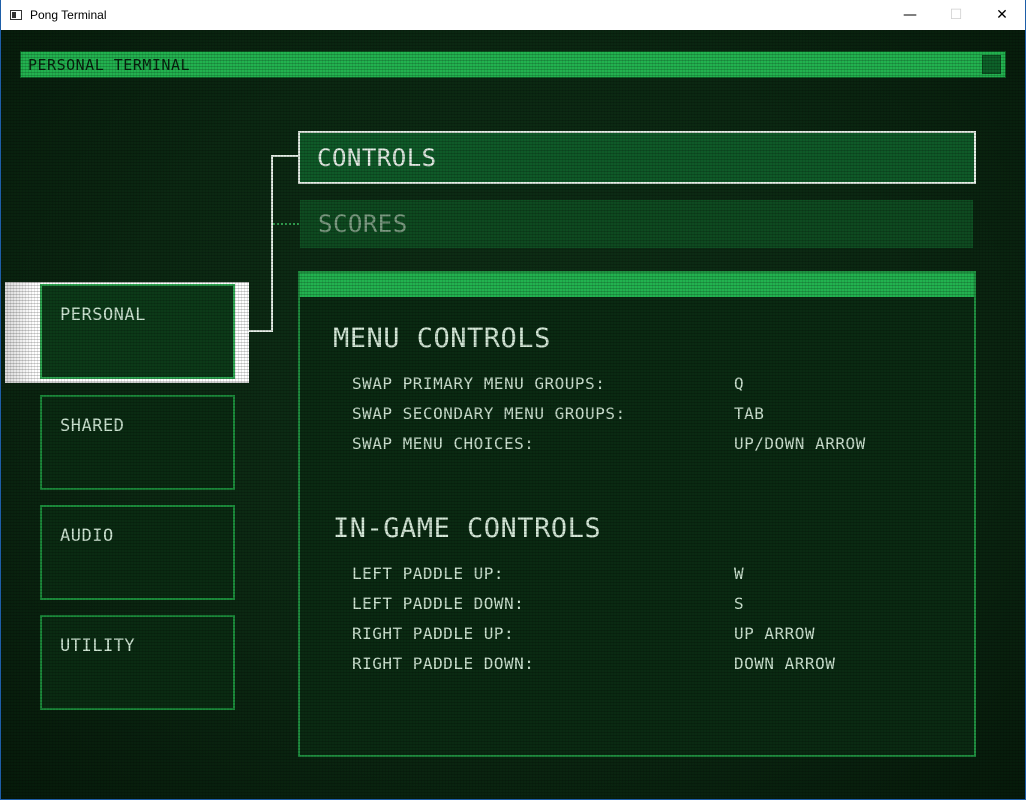 The image size is (1026, 800). What do you see at coordinates (16, 15) in the screenshot?
I see `app-icon` at bounding box center [16, 15].